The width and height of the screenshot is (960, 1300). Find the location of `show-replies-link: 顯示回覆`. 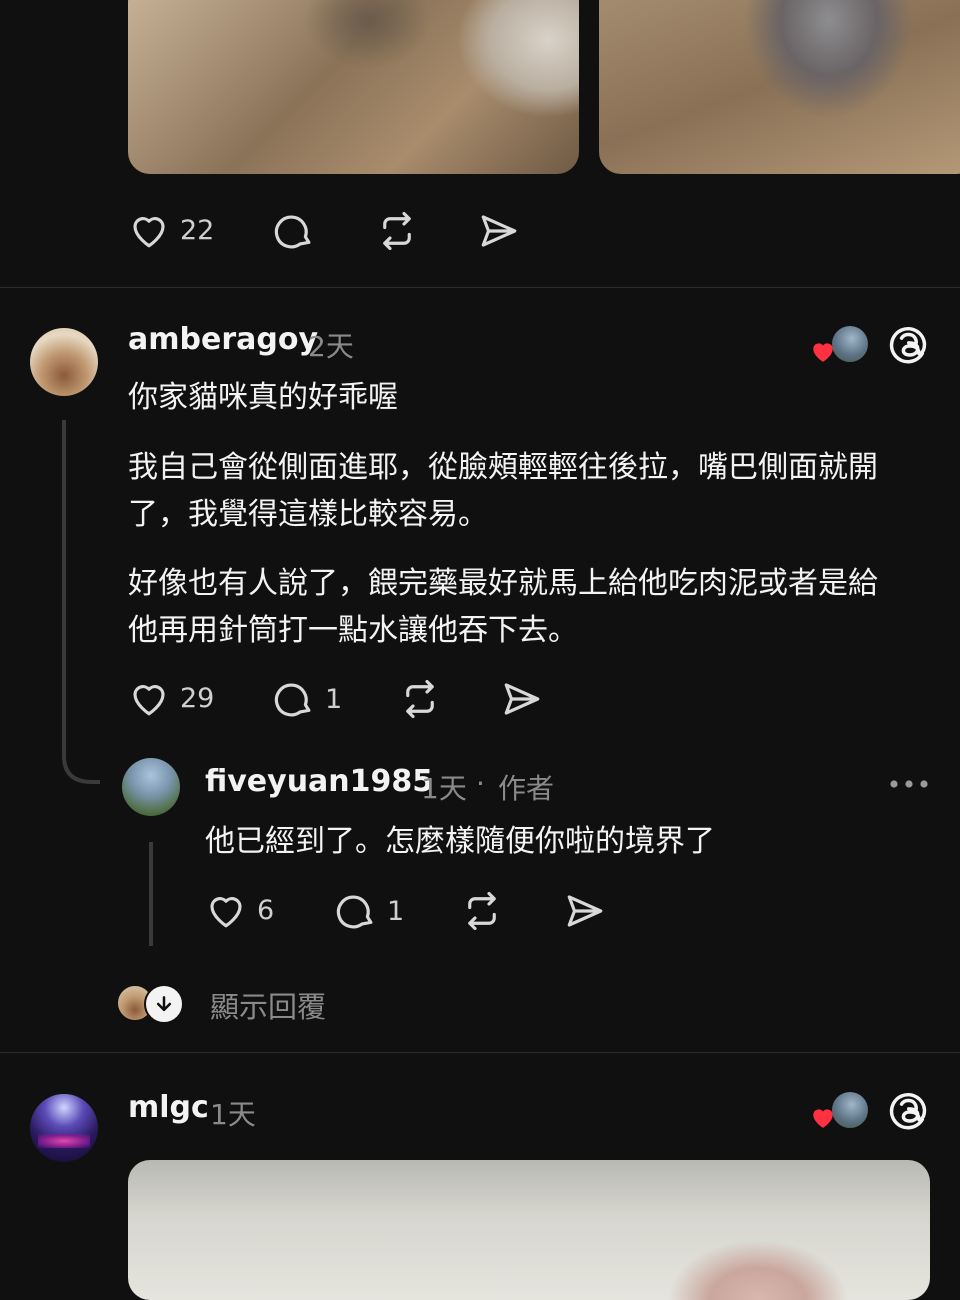

show-replies-link: 顯示回覆 is located at coordinates (268, 1005).